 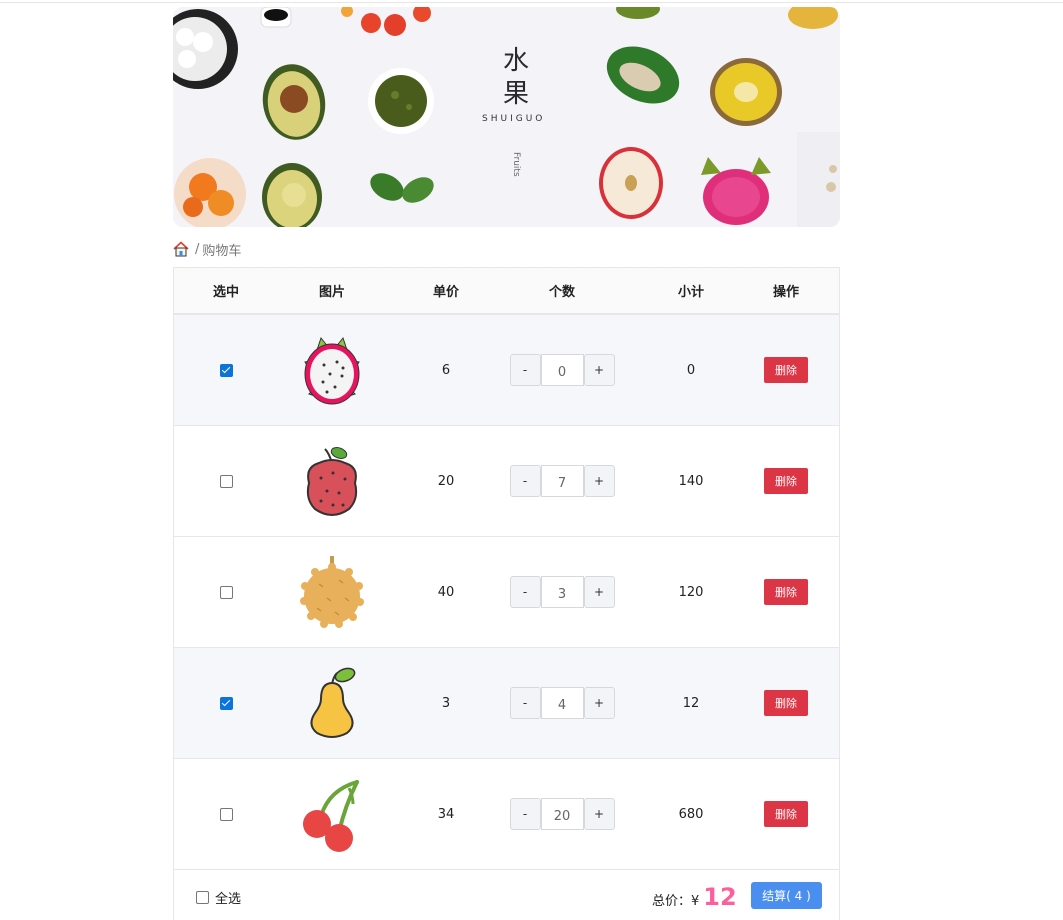 What do you see at coordinates (202, 897) in the screenshot?
I see `select-all-checkbox` at bounding box center [202, 897].